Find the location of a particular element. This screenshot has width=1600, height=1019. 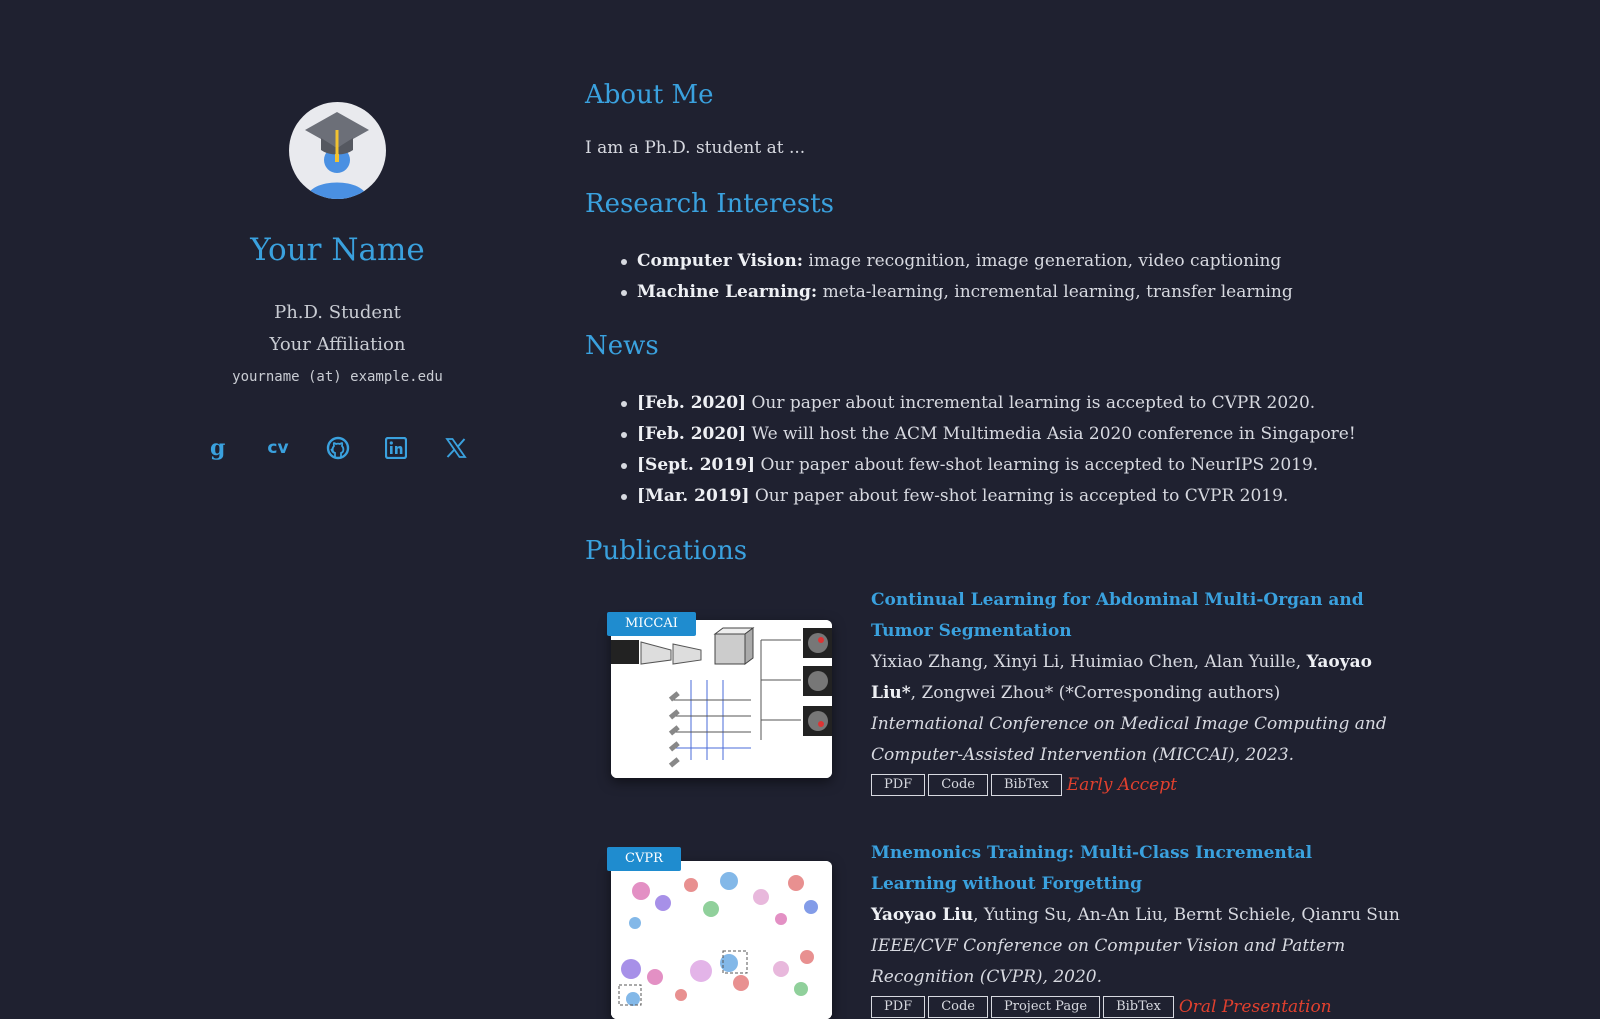

research-area-title: Computer Vision: is located at coordinates (720, 261).